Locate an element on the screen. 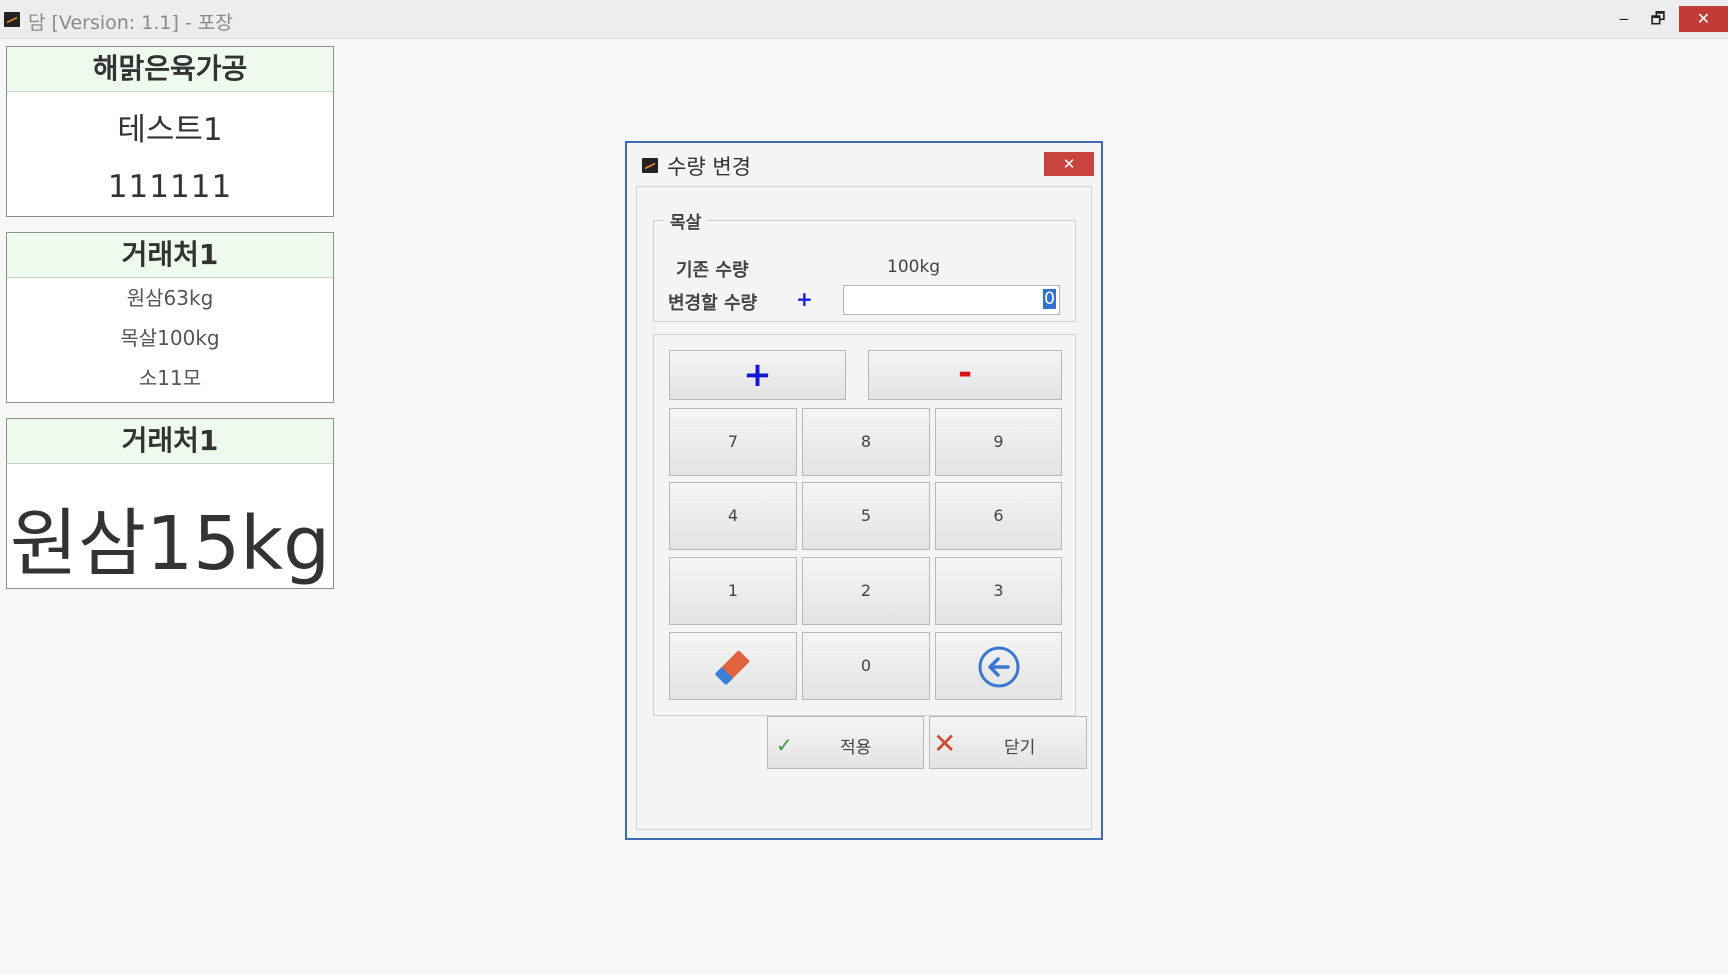 The width and height of the screenshot is (1728, 974). current-item-display: 원삼15kg is located at coordinates (170, 544).